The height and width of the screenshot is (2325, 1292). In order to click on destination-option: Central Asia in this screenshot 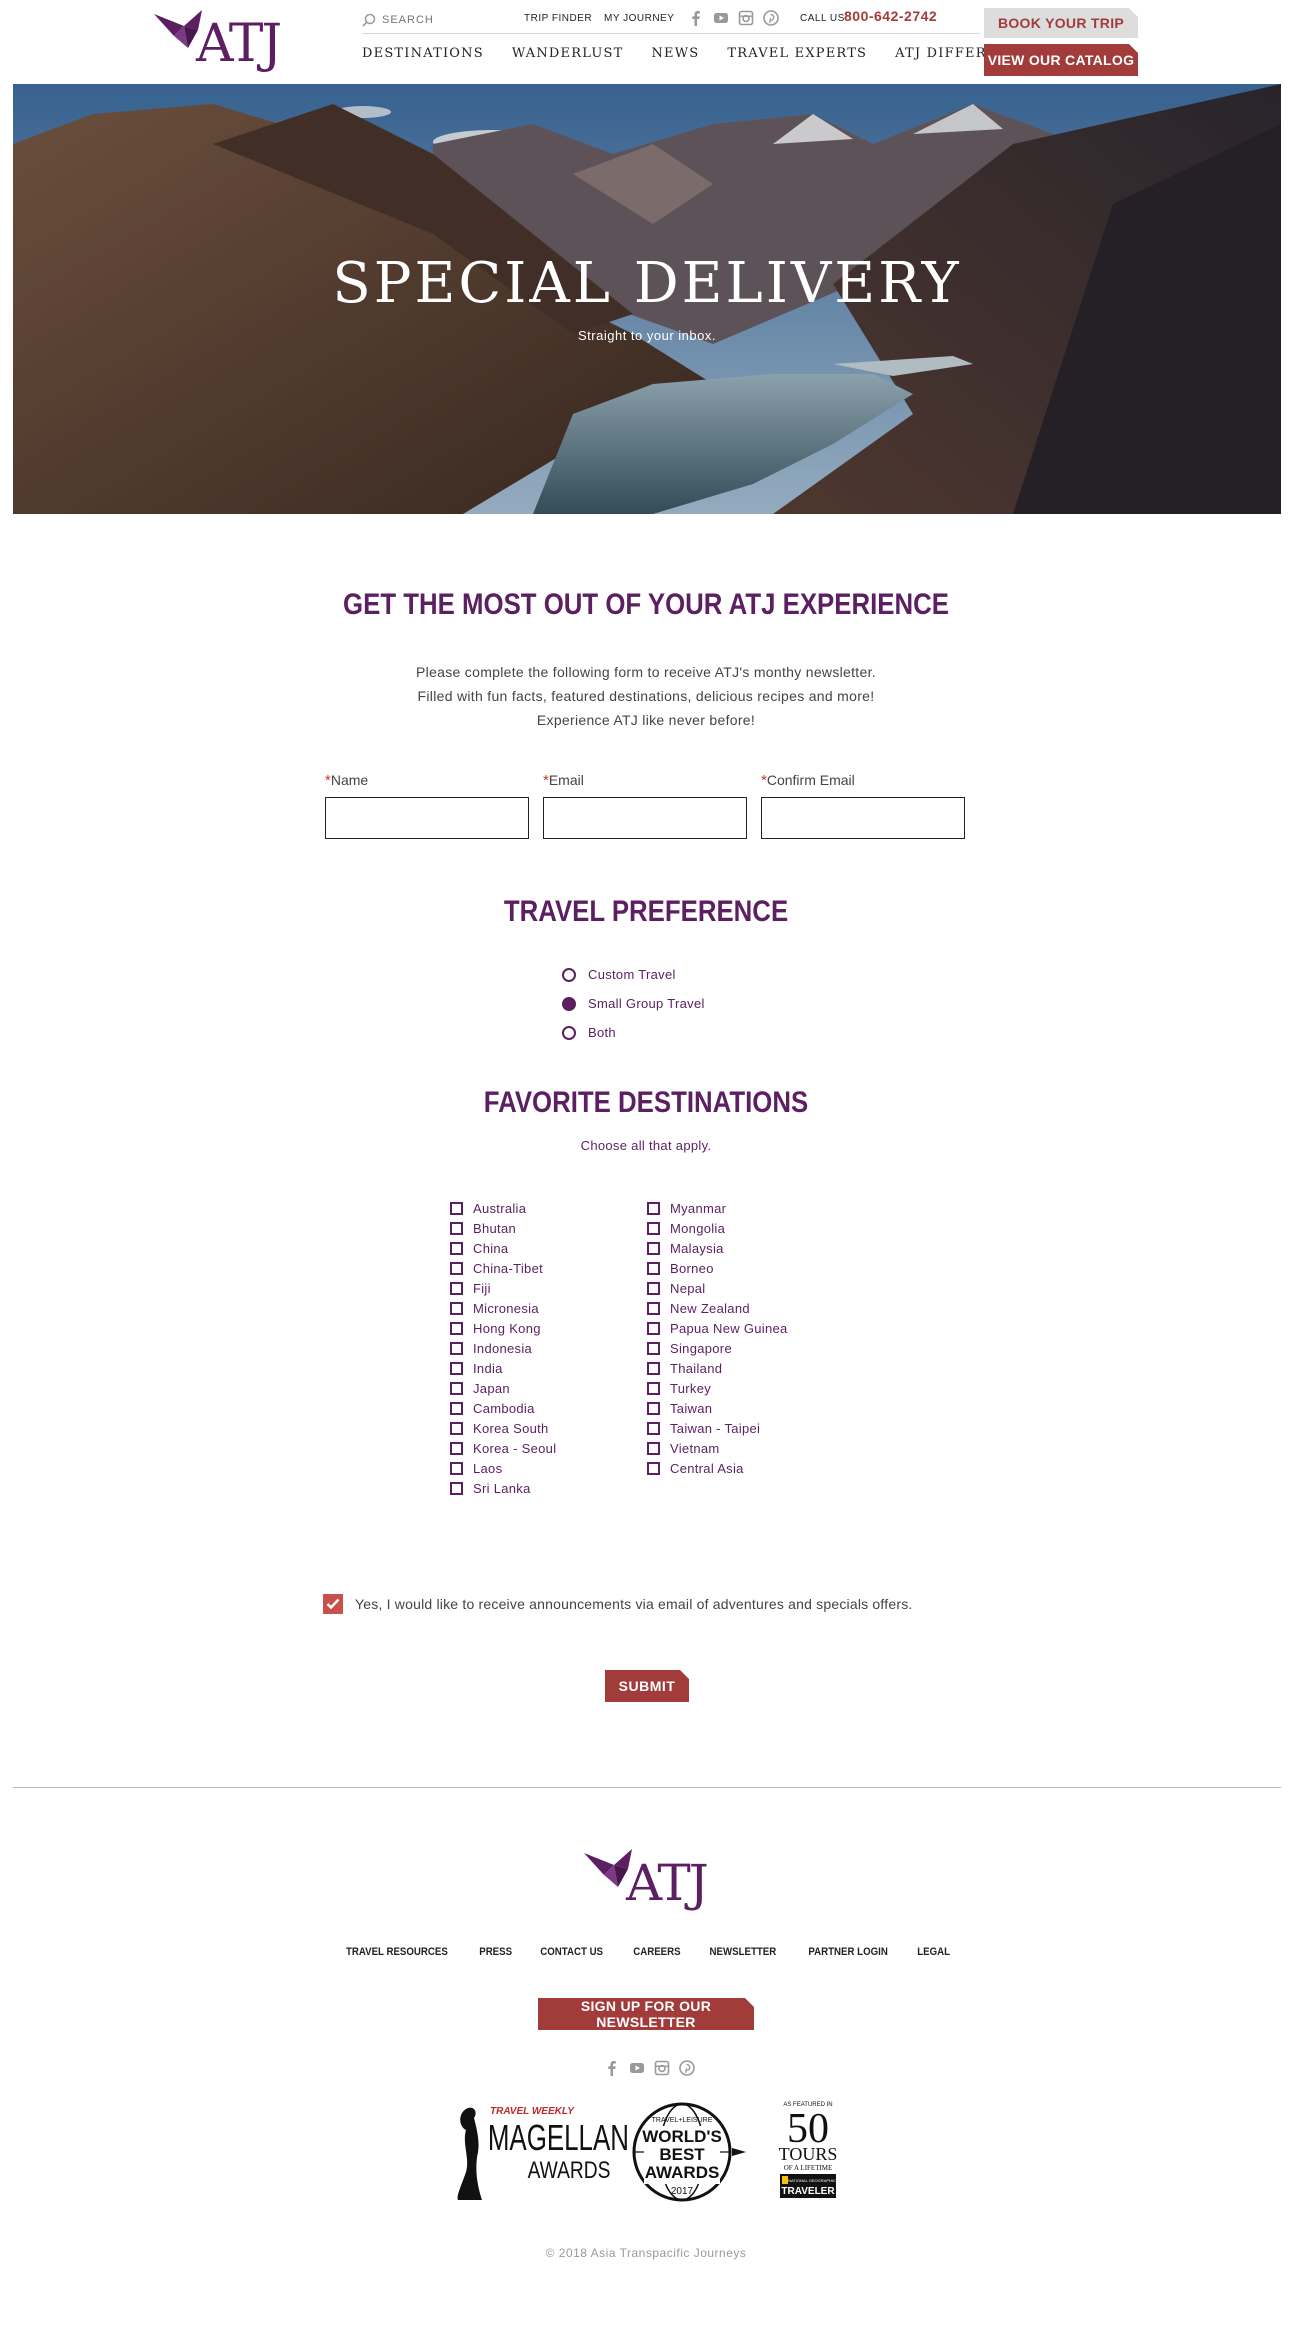, I will do `click(717, 1468)`.